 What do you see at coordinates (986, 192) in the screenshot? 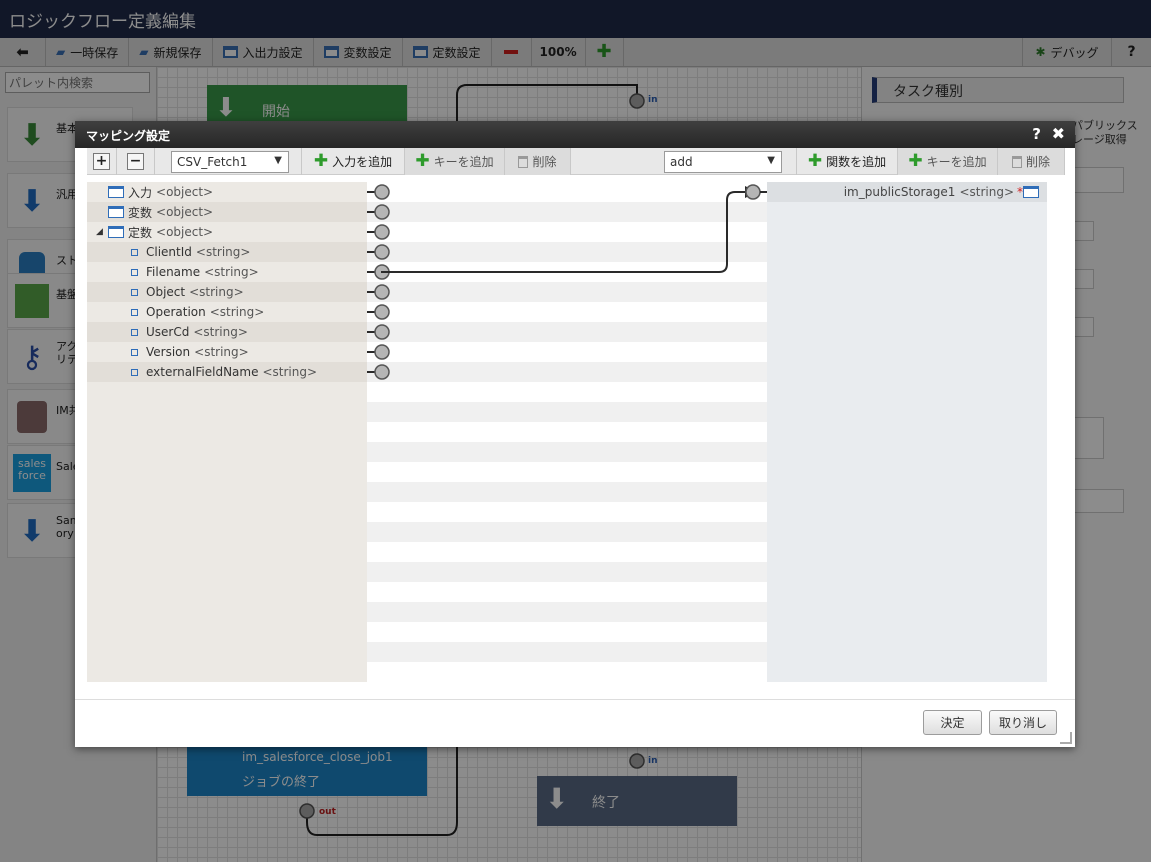
I see `target-row-type: <string>` at bounding box center [986, 192].